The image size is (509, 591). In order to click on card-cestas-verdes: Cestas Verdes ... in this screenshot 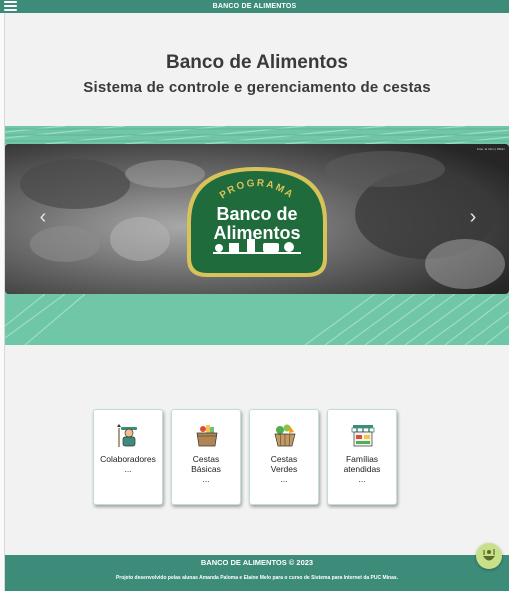, I will do `click(284, 457)`.